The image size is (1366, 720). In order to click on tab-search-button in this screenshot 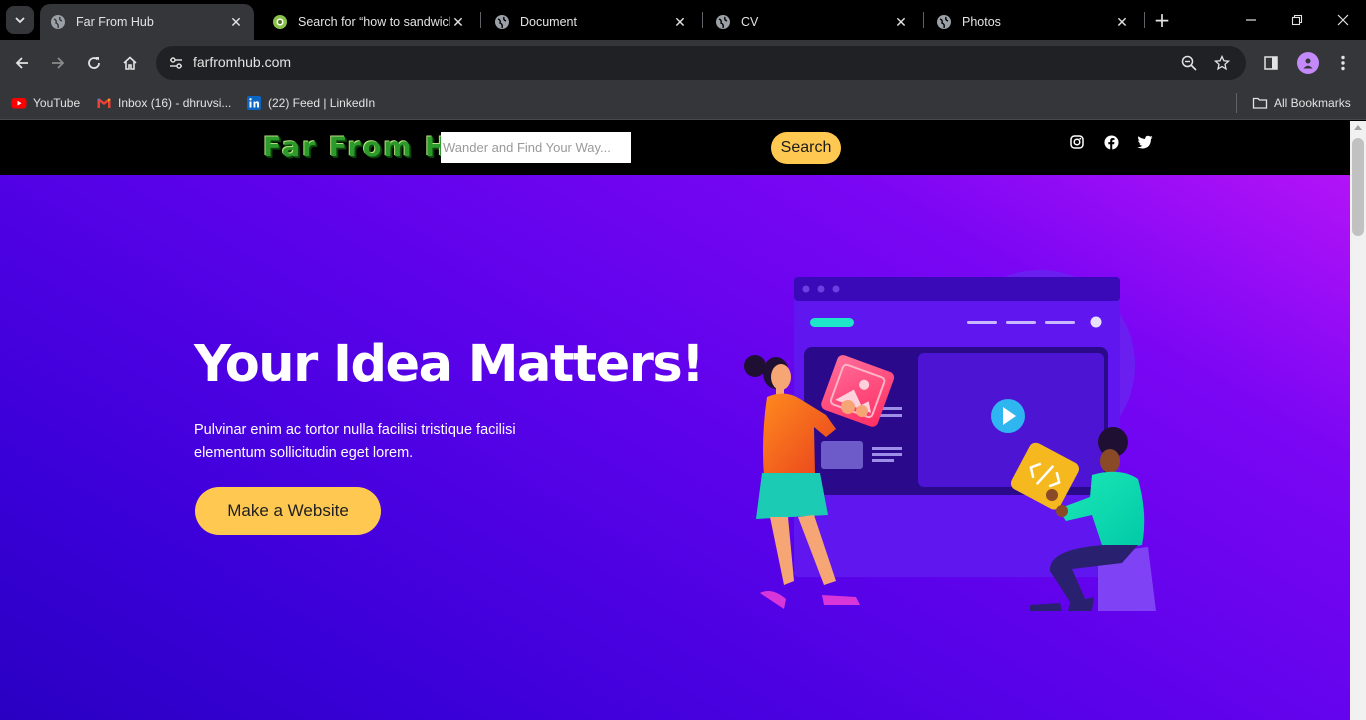, I will do `click(20, 20)`.